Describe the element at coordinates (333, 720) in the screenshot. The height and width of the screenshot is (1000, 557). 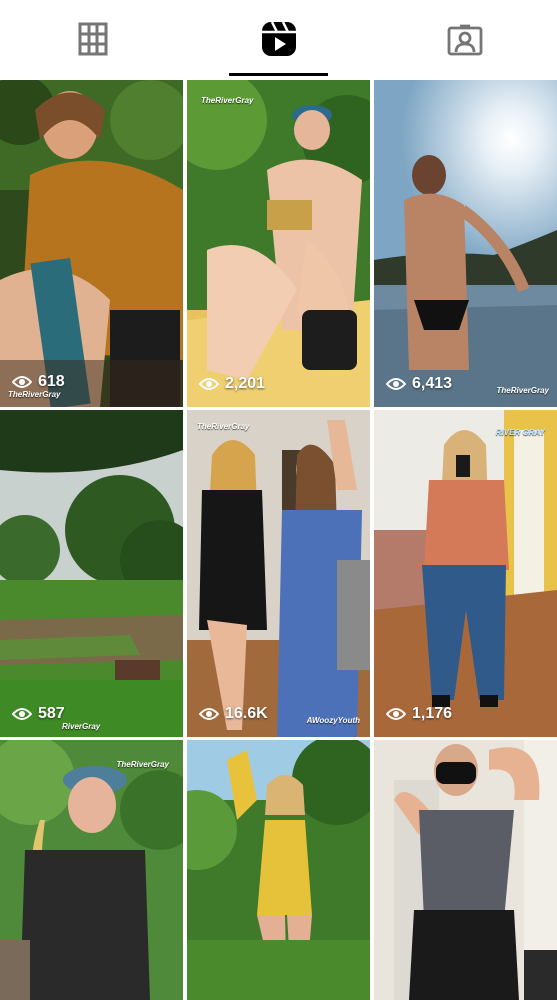
I see `watermark-secondary: AWoozyYouth` at that location.